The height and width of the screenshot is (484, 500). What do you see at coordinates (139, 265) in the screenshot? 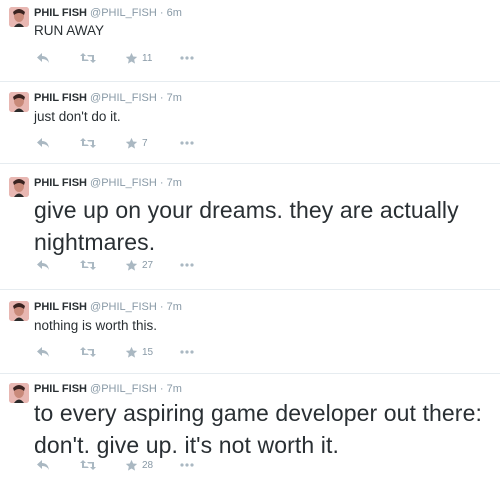
I see `favorite-button: 27` at bounding box center [139, 265].